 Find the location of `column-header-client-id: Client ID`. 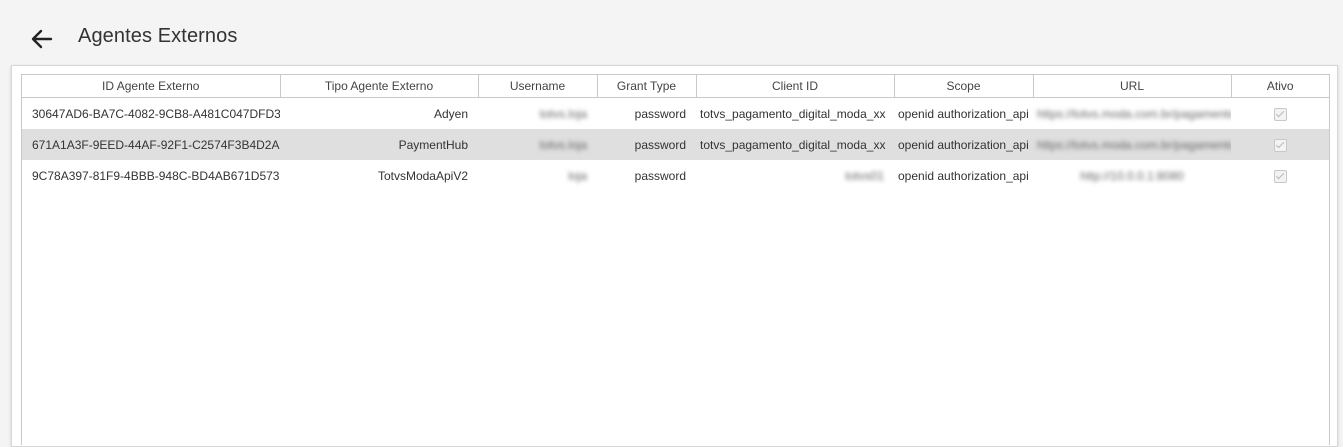

column-header-client-id: Client ID is located at coordinates (795, 86).